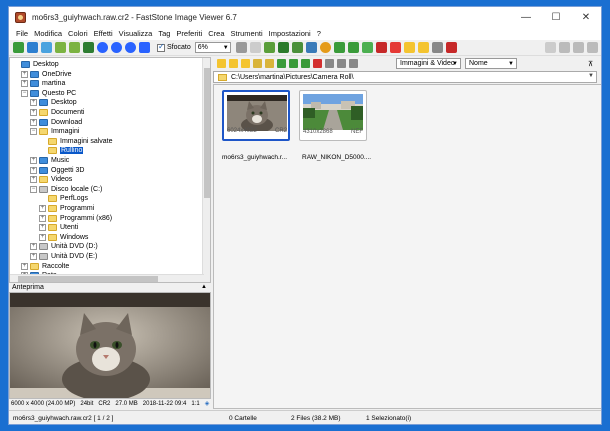  What do you see at coordinates (43, 83) in the screenshot?
I see `tree-item: + martina` at bounding box center [43, 83].